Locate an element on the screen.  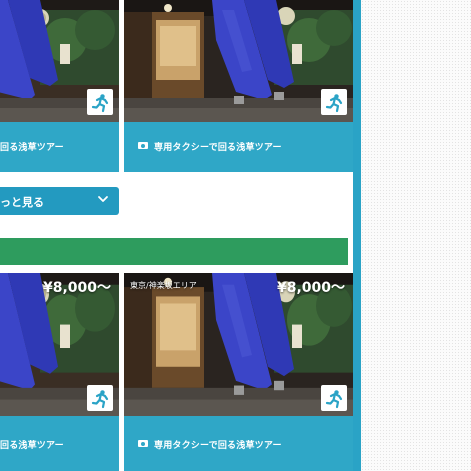
section-header-bar is located at coordinates (174, 251).